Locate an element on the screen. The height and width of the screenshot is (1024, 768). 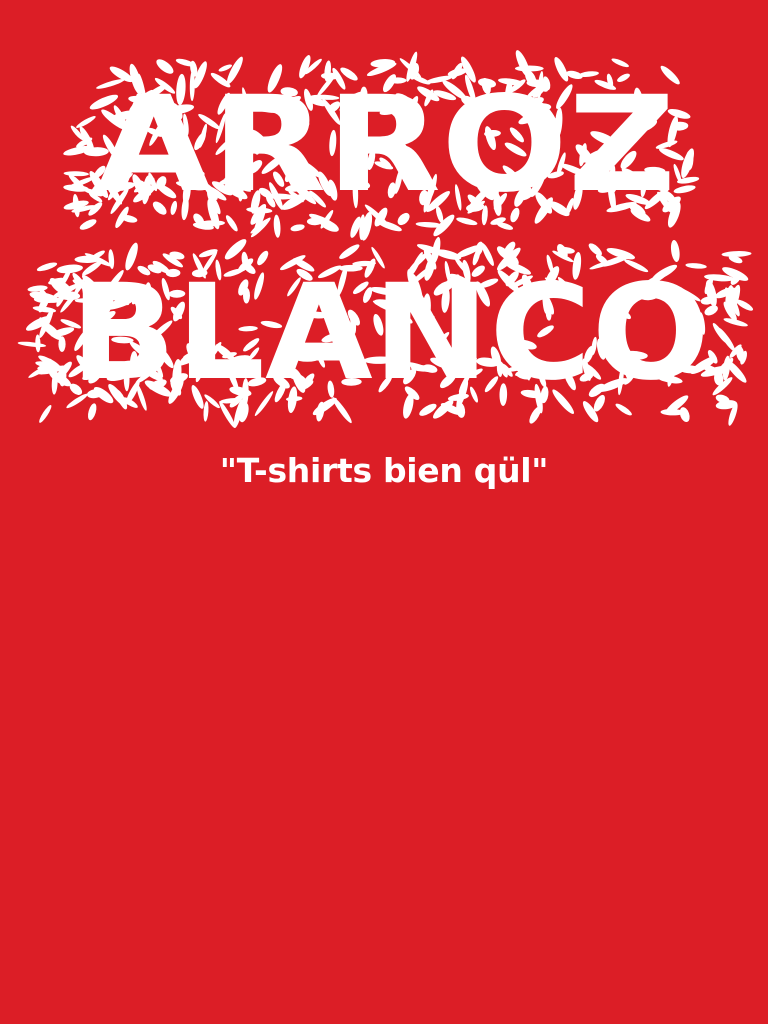
logo-line-2: BLANCO is located at coordinates (390, 333).